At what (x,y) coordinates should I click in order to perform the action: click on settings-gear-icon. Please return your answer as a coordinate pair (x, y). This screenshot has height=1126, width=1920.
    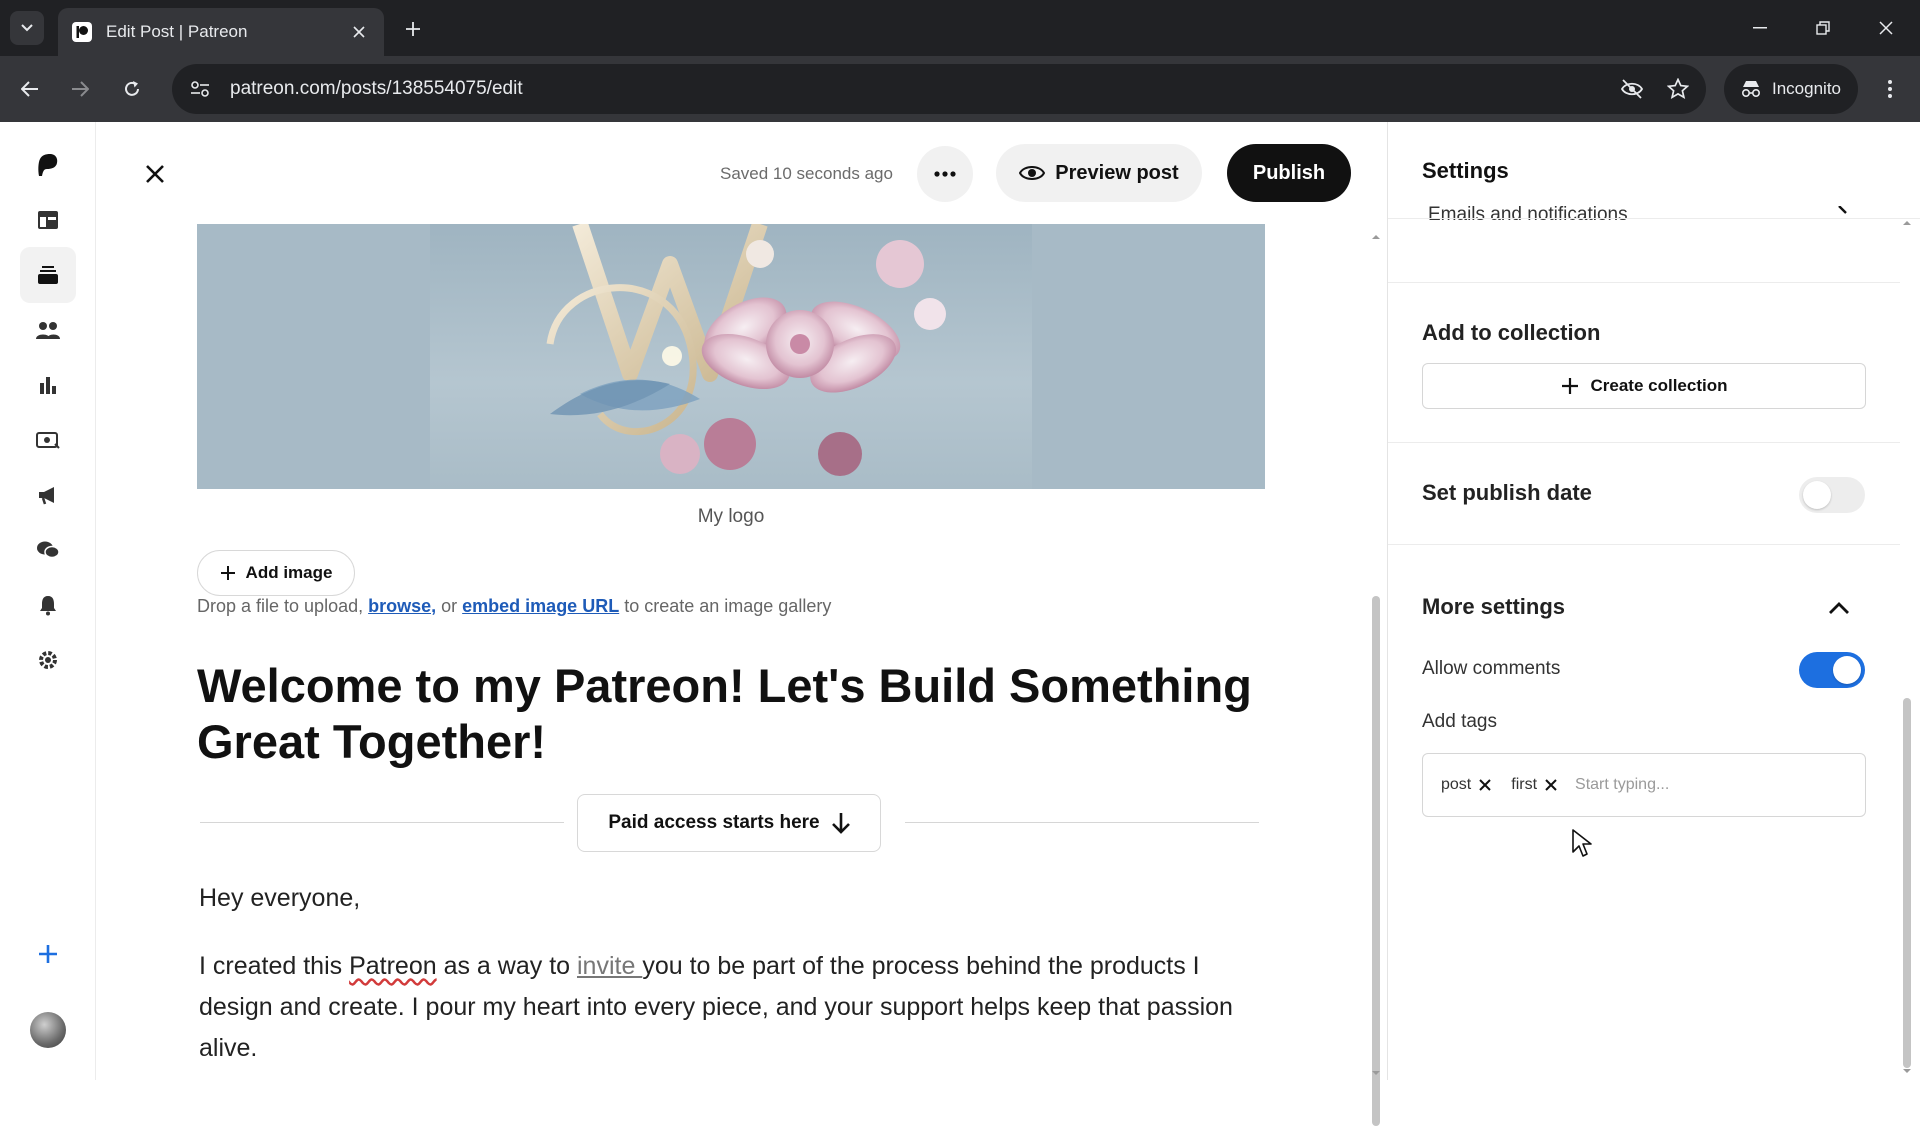
    Looking at the image, I should click on (48, 660).